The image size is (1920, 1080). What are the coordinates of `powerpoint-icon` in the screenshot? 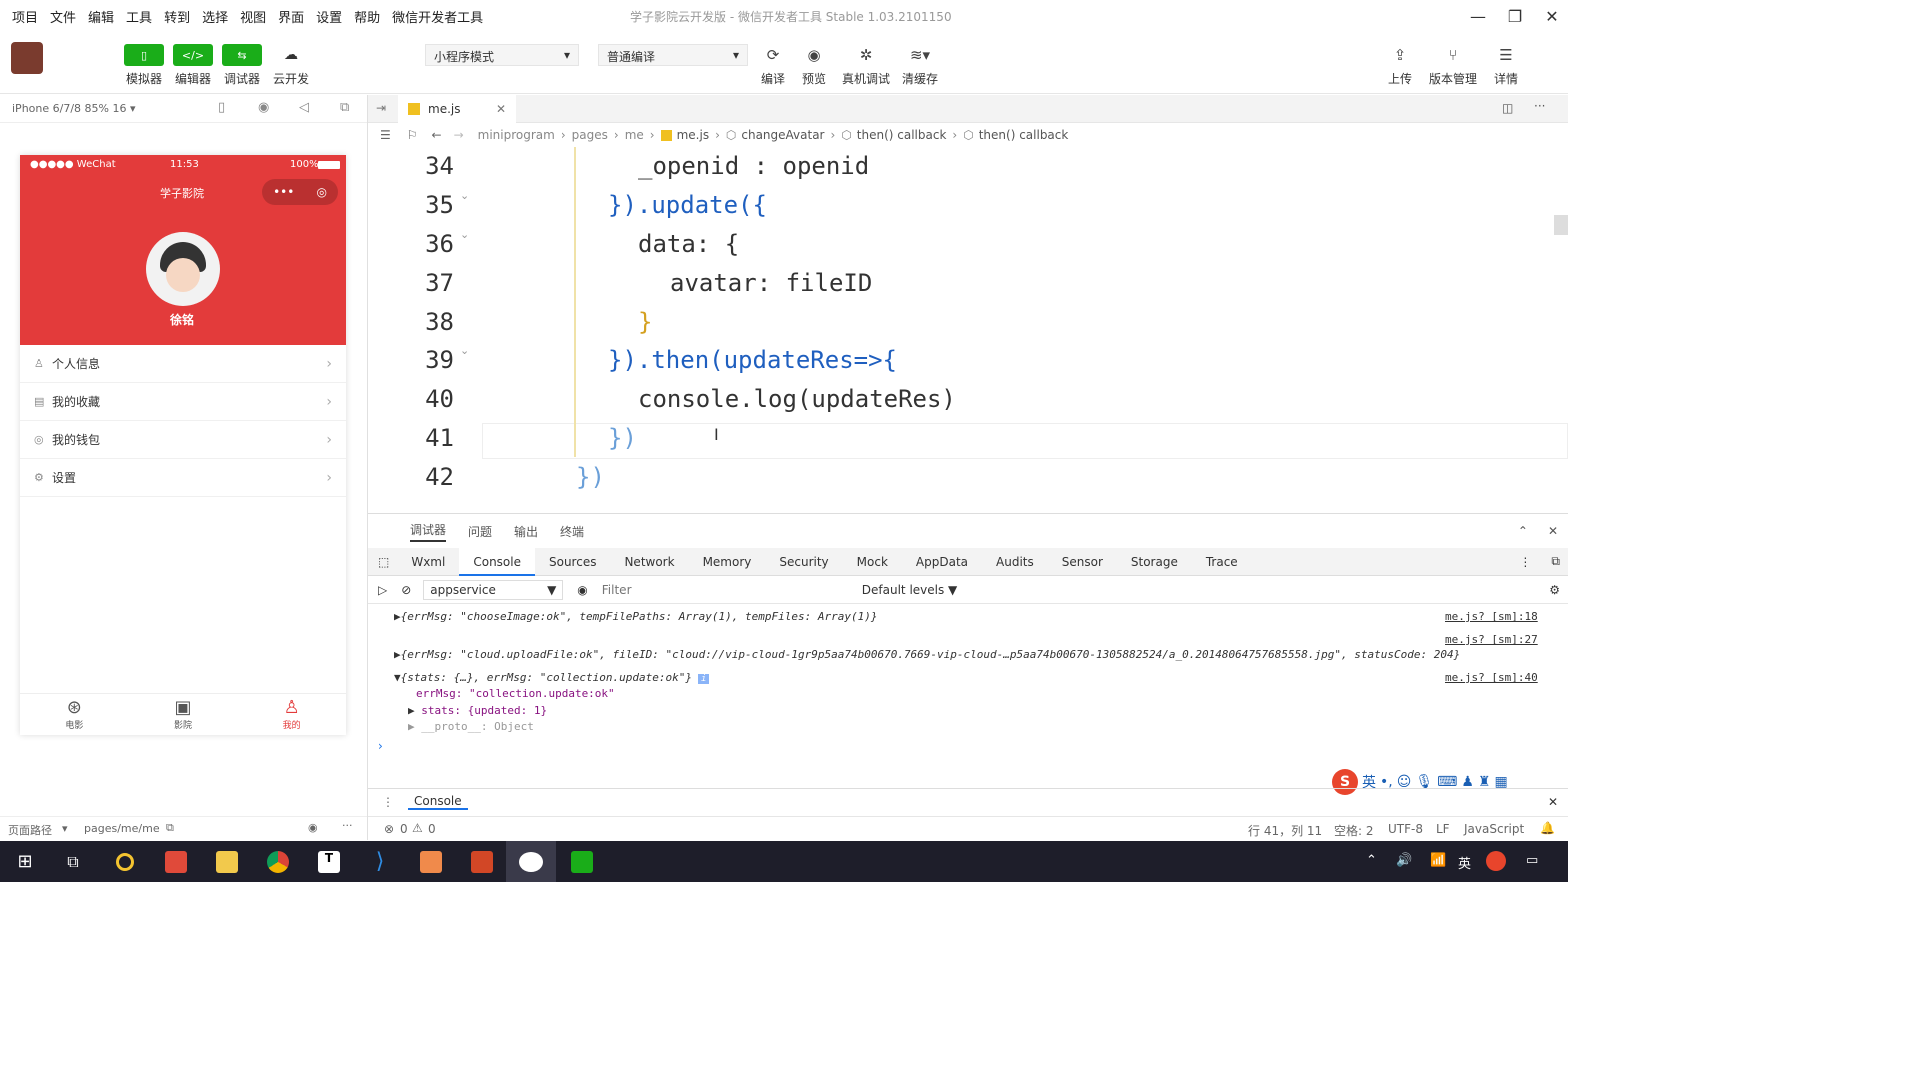 It's located at (482, 861).